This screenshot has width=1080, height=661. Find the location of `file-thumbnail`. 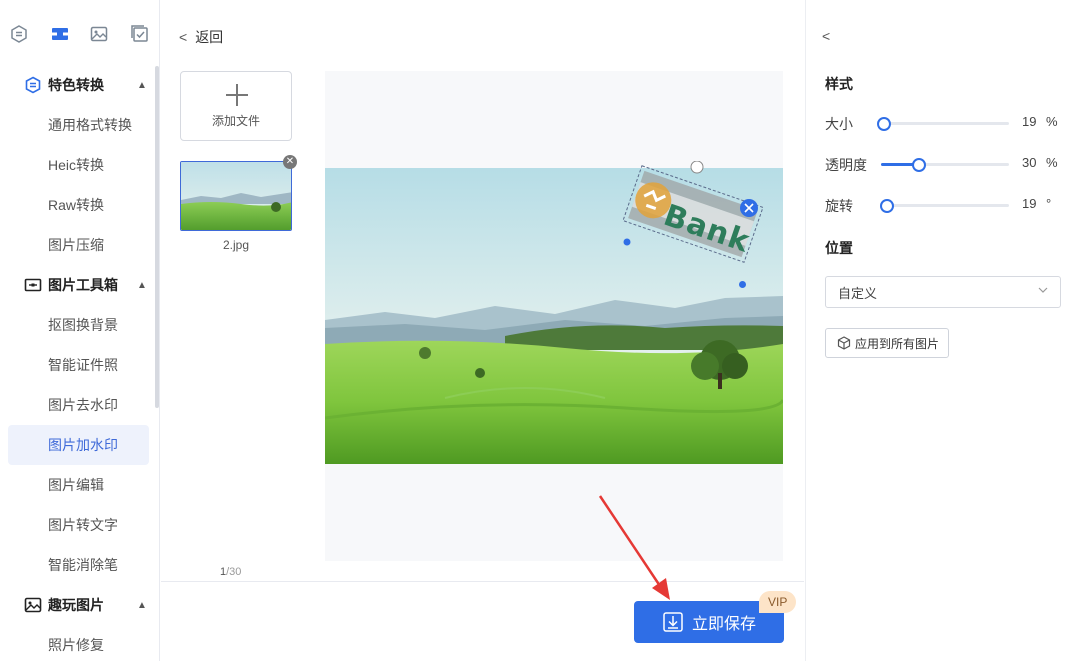

file-thumbnail is located at coordinates (236, 196).